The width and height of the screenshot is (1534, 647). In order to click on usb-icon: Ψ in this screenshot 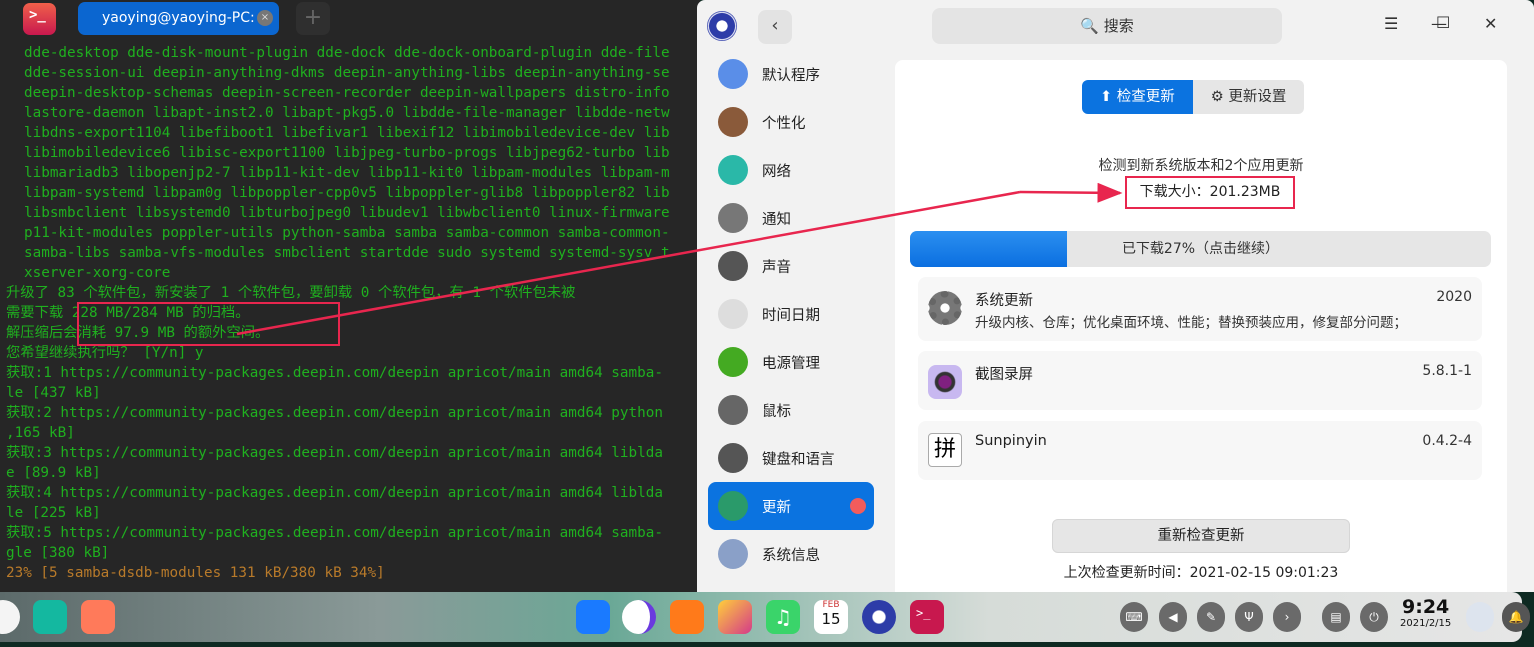, I will do `click(1249, 617)`.